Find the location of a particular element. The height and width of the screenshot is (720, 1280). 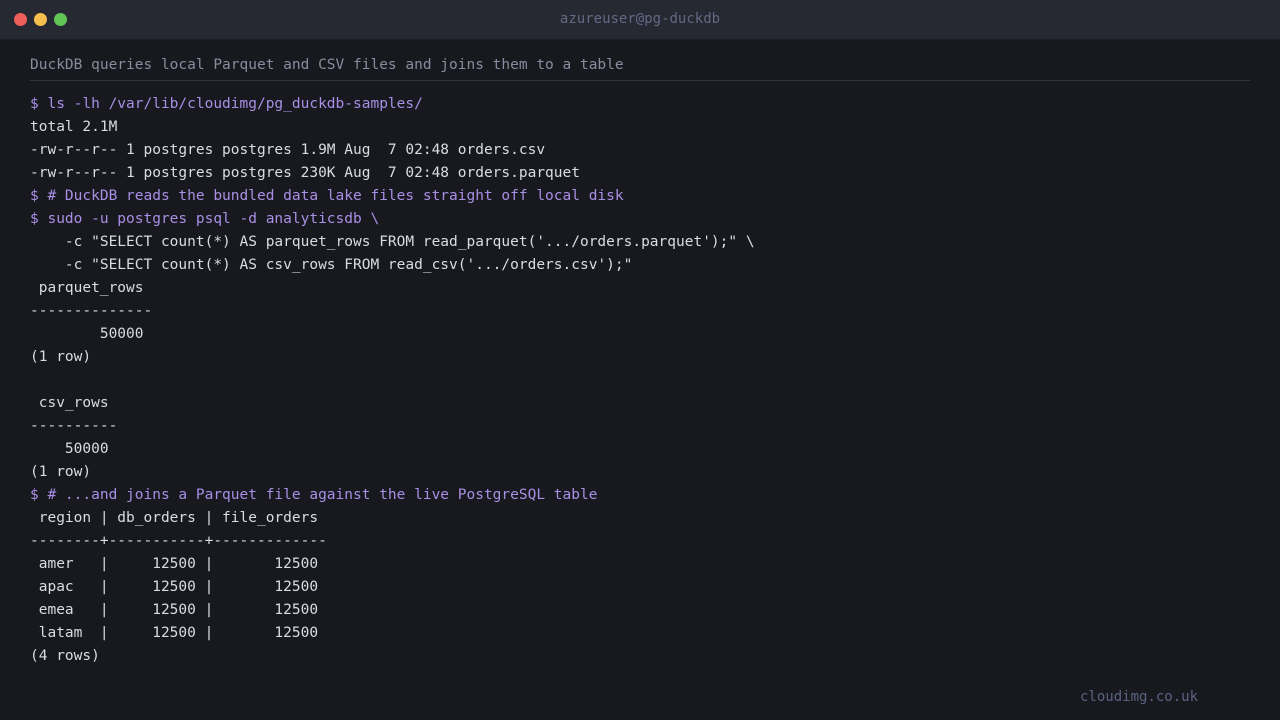

output-line: total 2.1M is located at coordinates (74, 127).